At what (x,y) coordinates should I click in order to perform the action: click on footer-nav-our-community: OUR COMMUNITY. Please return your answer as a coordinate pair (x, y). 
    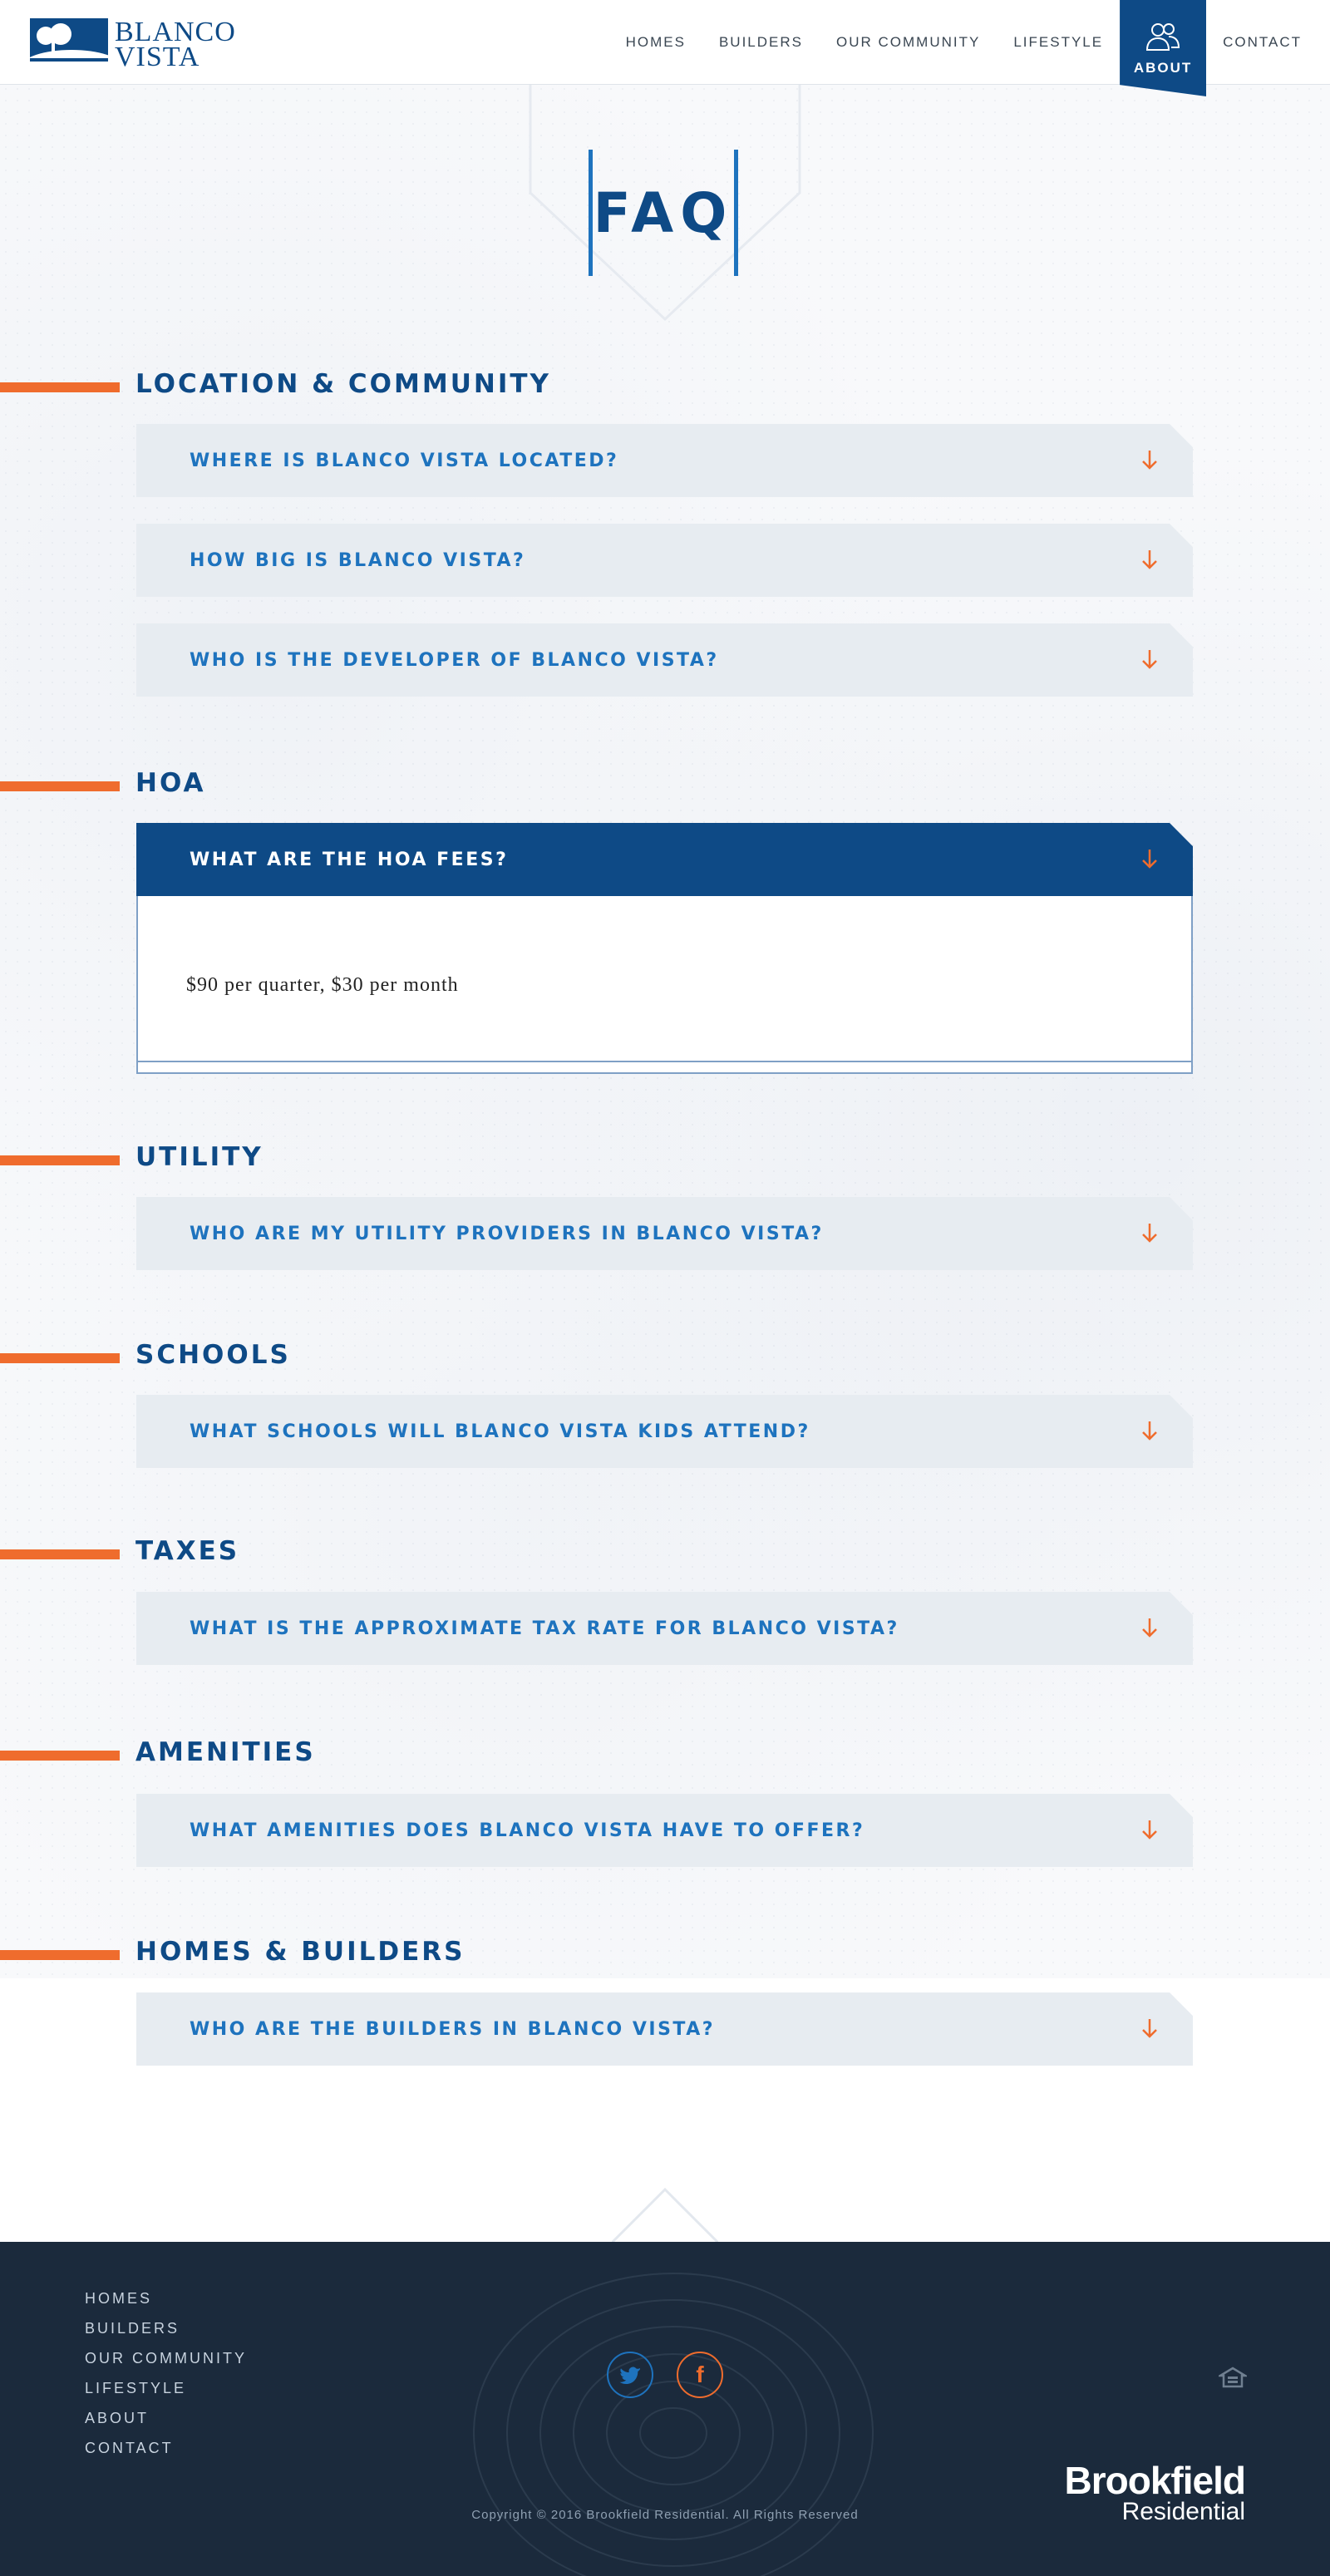
    Looking at the image, I should click on (166, 2358).